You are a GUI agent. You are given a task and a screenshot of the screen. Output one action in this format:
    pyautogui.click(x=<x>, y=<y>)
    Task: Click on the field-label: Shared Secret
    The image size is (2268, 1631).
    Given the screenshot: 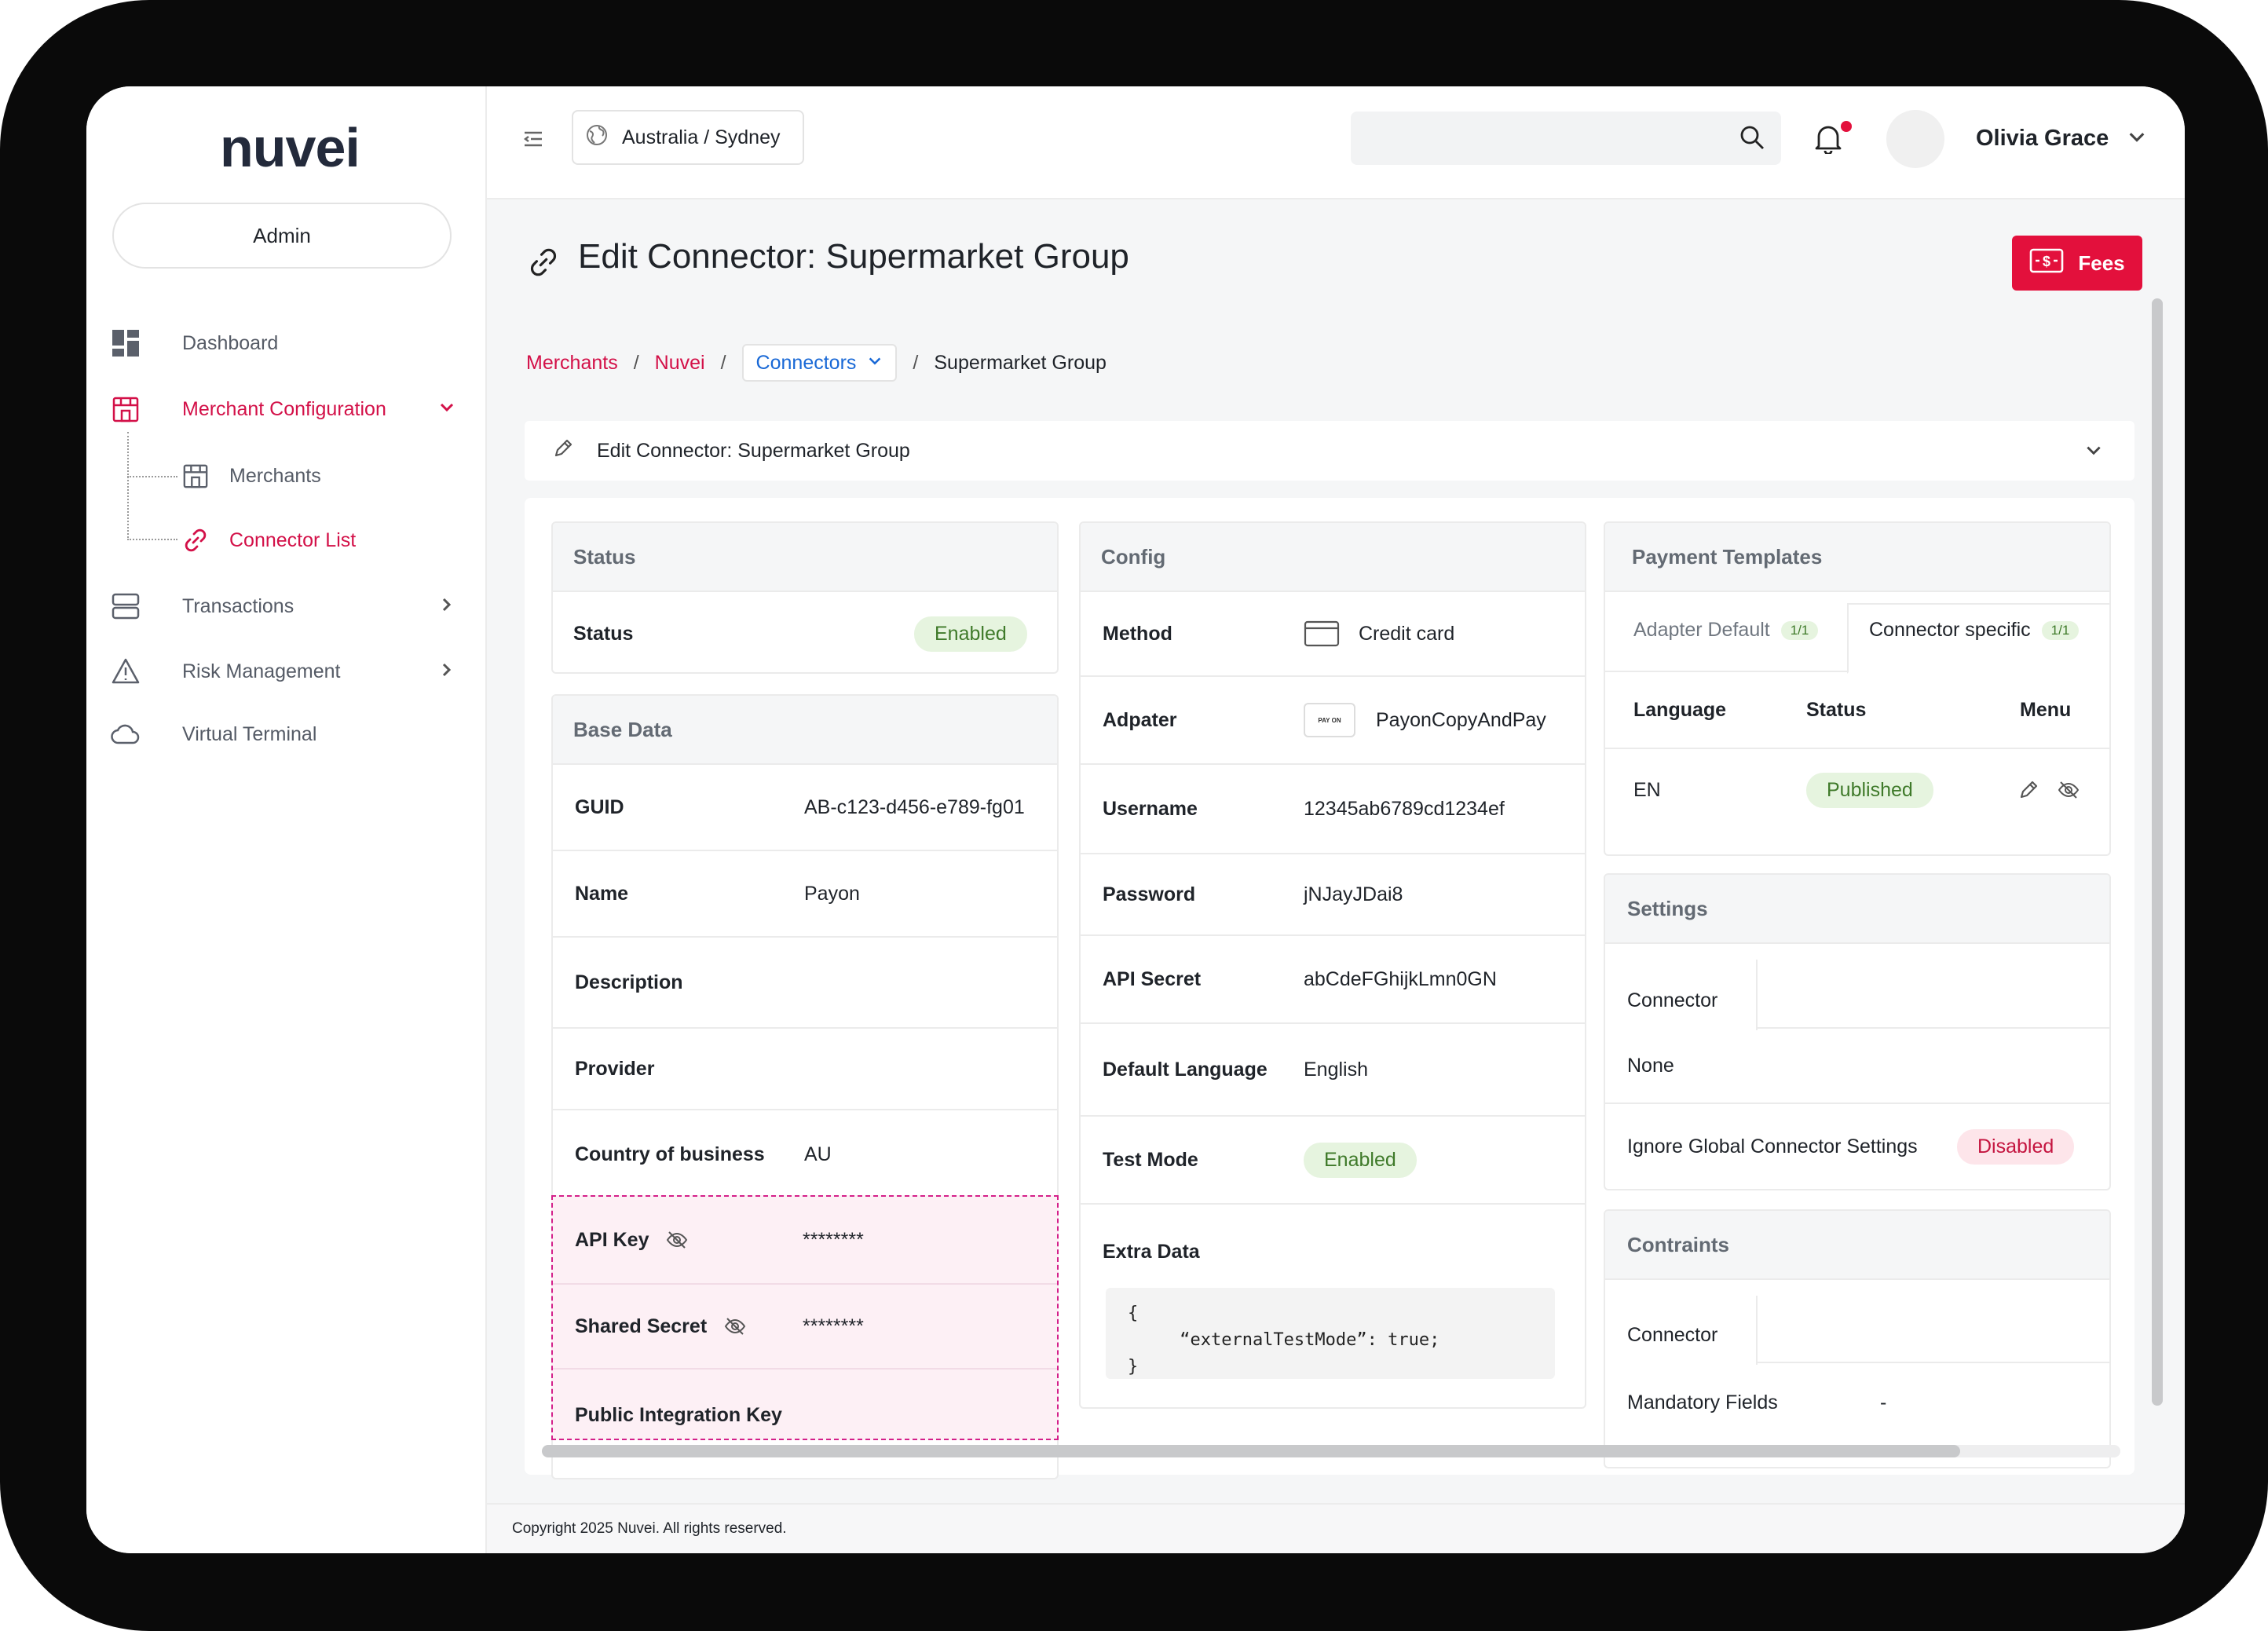 What is the action you would take?
    pyautogui.click(x=660, y=1326)
    